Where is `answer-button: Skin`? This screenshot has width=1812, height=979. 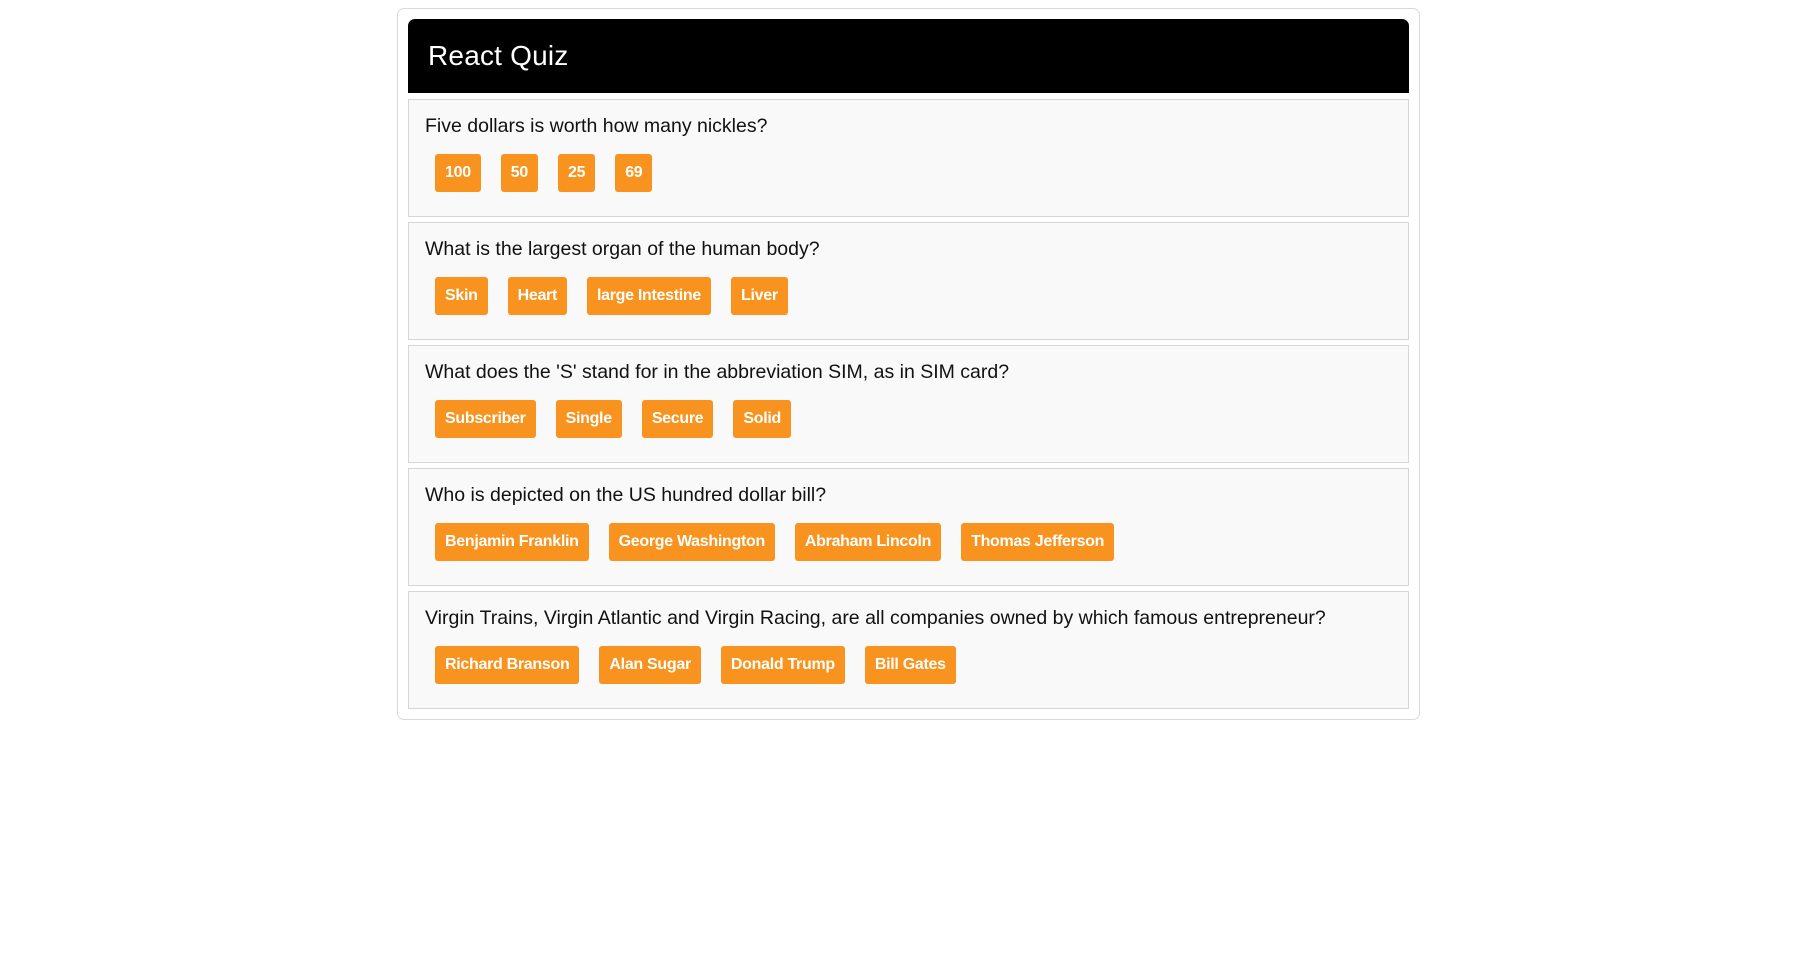 answer-button: Skin is located at coordinates (461, 296).